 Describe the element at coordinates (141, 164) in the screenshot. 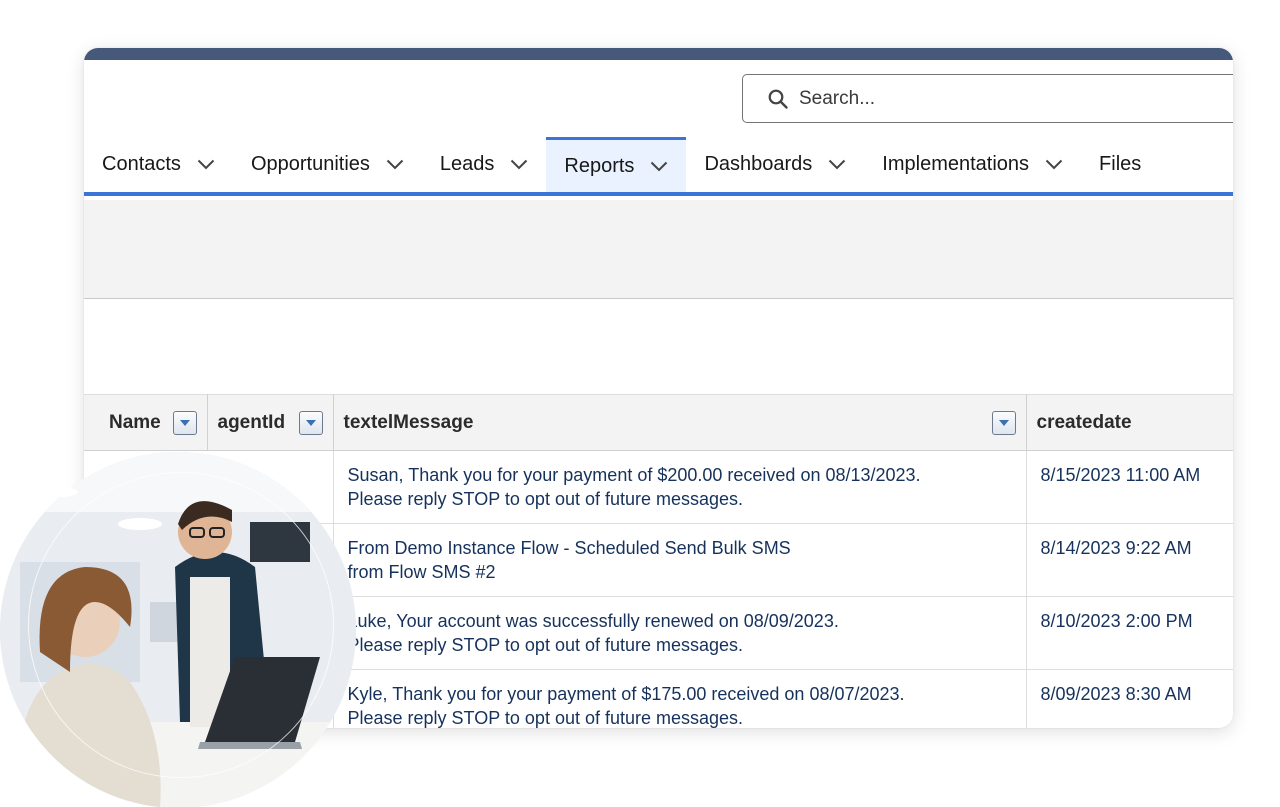

I see `nav-tab-label: Contacts` at that location.